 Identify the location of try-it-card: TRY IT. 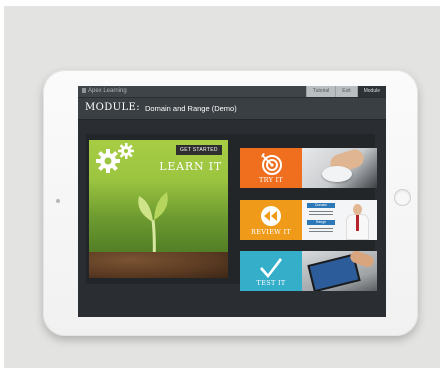
(308, 168).